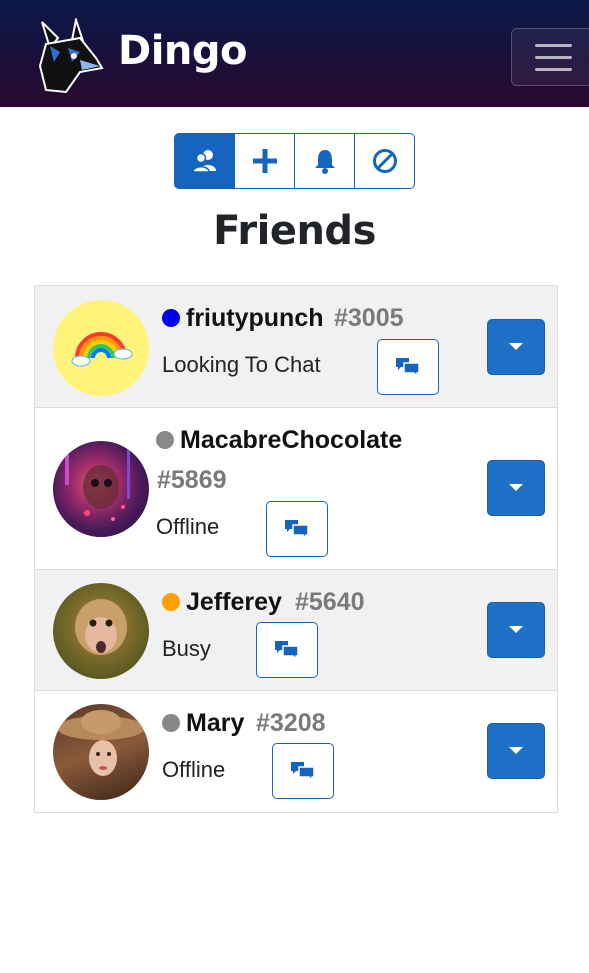  I want to click on navbar: Dingo, so click(294, 53).